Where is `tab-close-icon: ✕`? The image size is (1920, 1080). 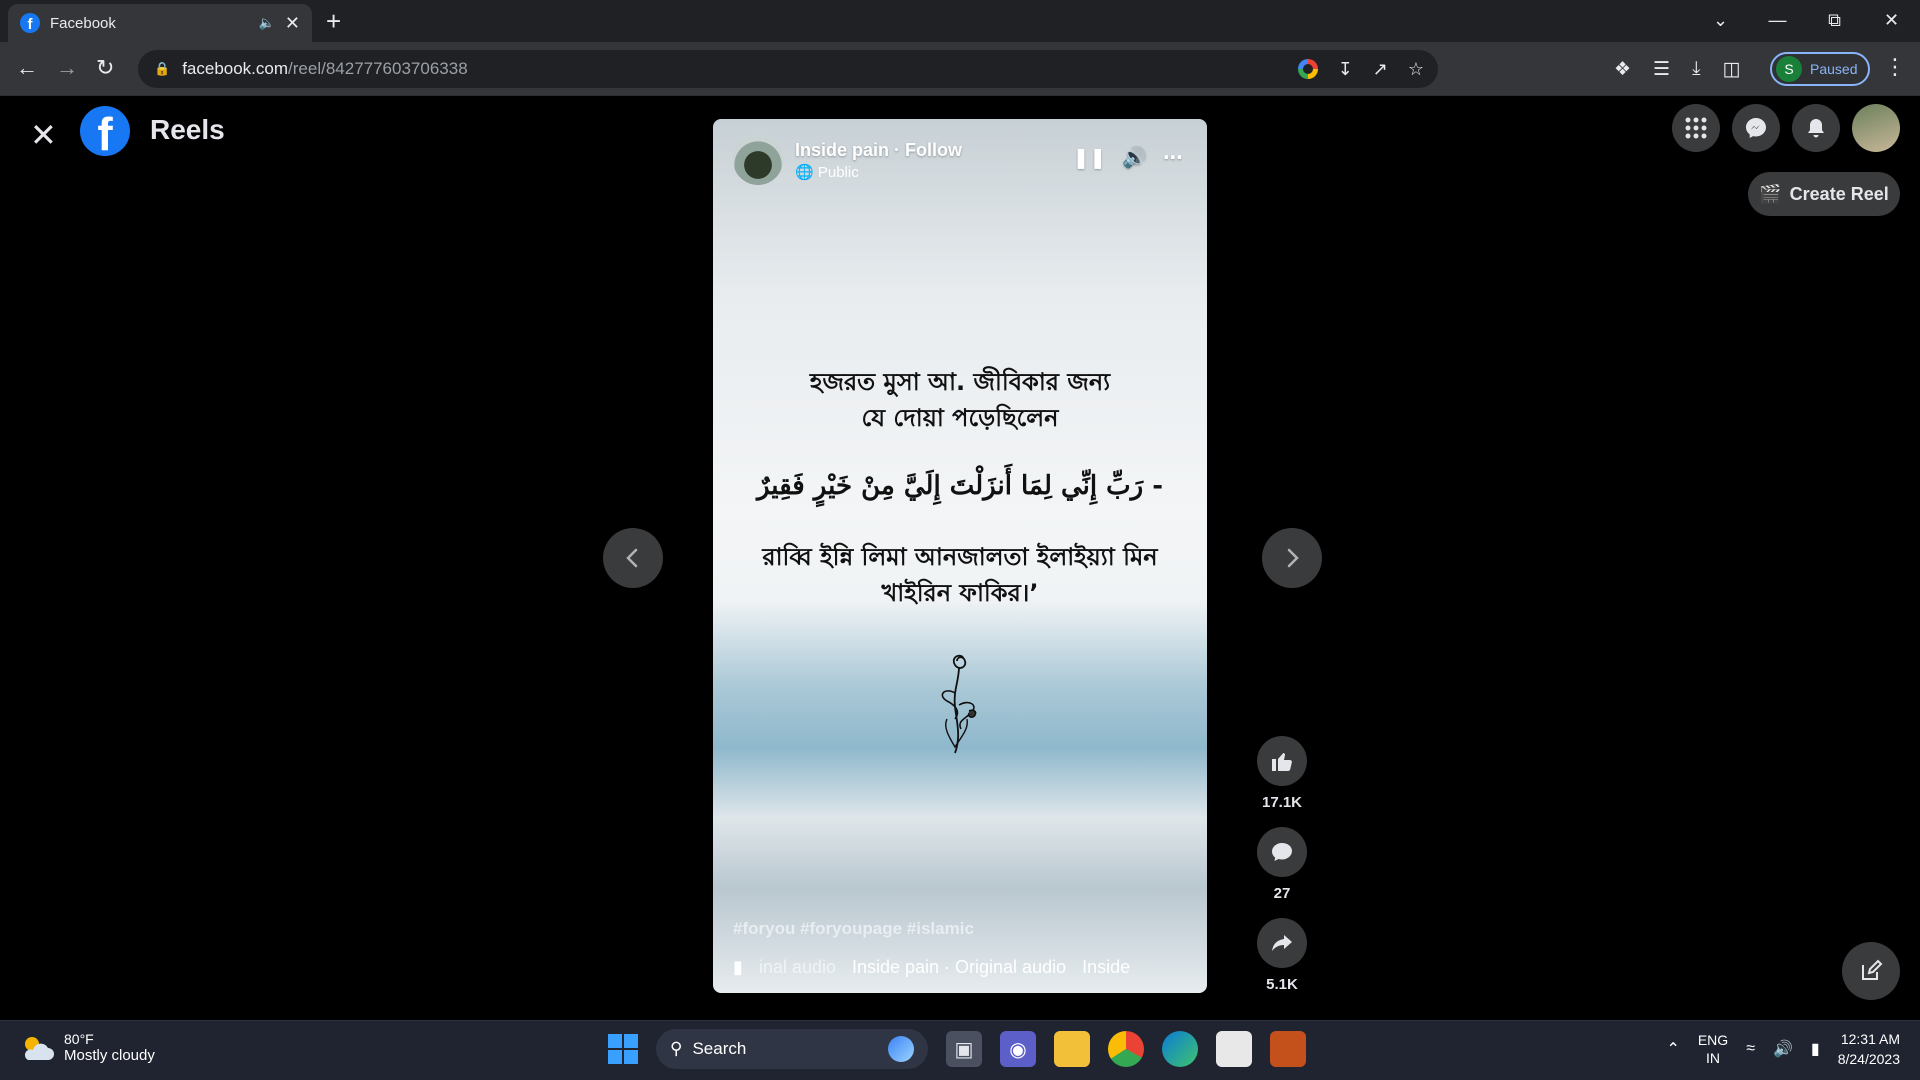
tab-close-icon: ✕ is located at coordinates (292, 23).